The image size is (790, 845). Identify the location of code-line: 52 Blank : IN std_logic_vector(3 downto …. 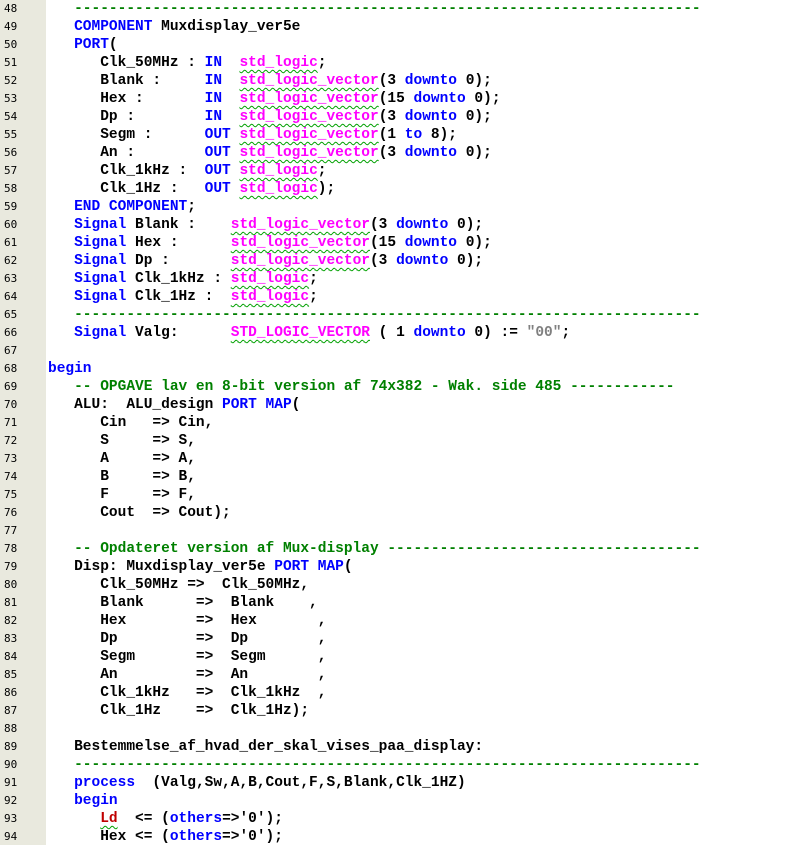
(395, 81).